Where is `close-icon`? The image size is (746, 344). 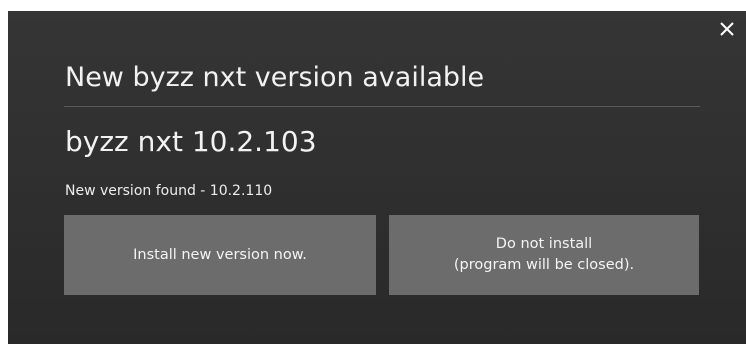 close-icon is located at coordinates (727, 29).